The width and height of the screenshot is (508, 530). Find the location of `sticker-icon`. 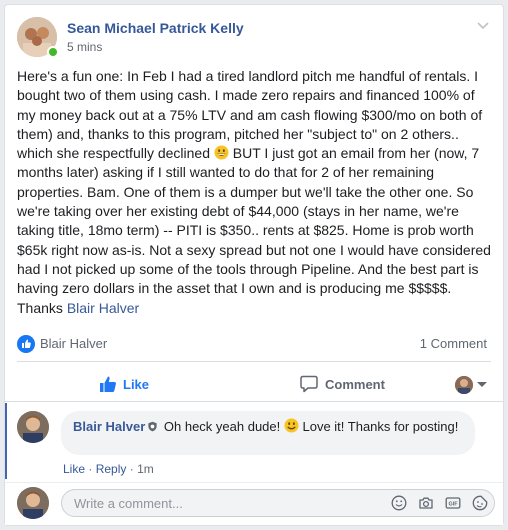

sticker-icon is located at coordinates (480, 503).